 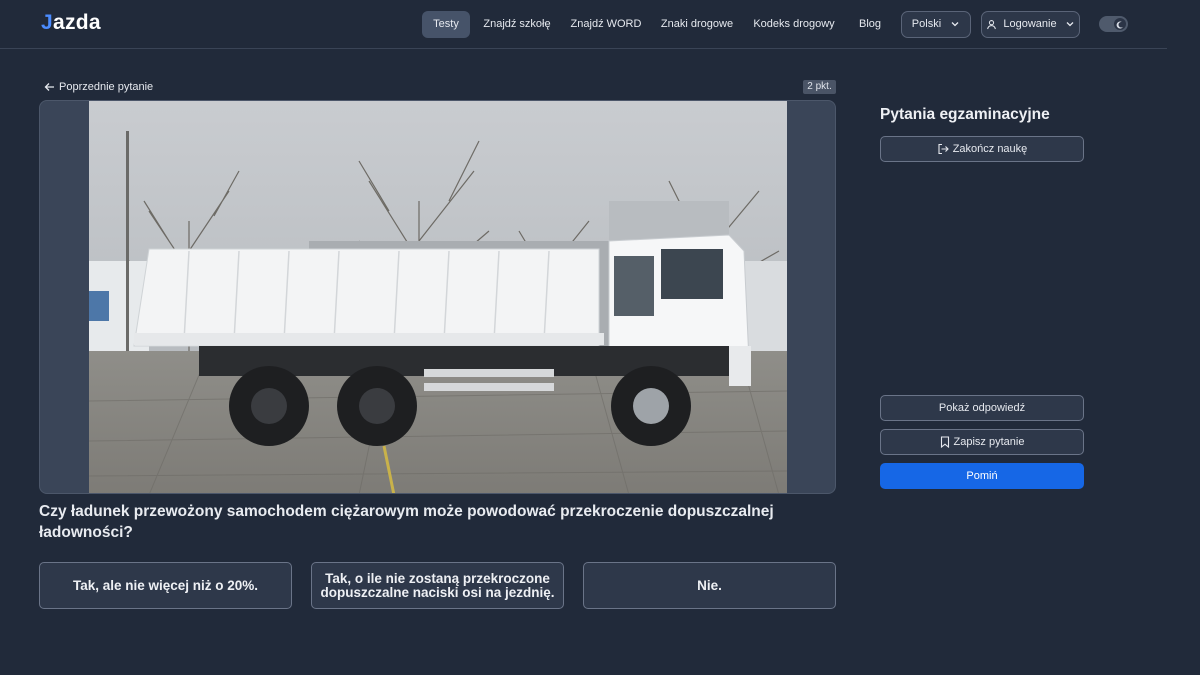 What do you see at coordinates (606, 24) in the screenshot?
I see `nav-item-znajdz-word: Znajdź WORD` at bounding box center [606, 24].